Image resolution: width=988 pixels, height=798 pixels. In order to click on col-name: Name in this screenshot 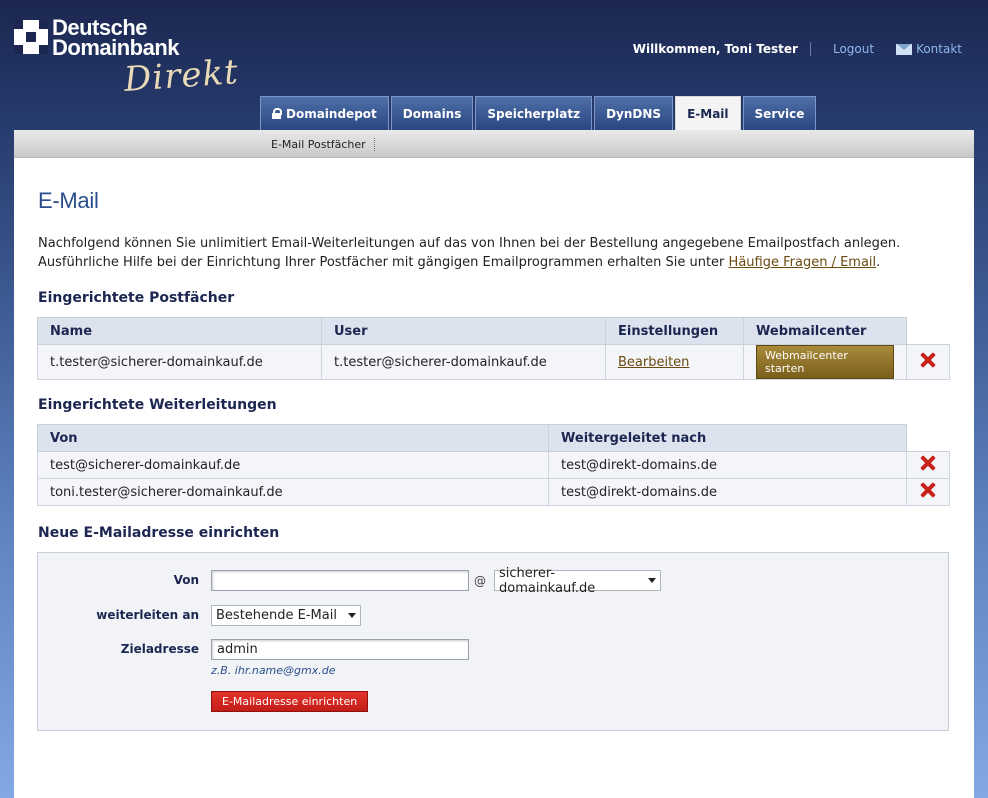, I will do `click(179, 331)`.